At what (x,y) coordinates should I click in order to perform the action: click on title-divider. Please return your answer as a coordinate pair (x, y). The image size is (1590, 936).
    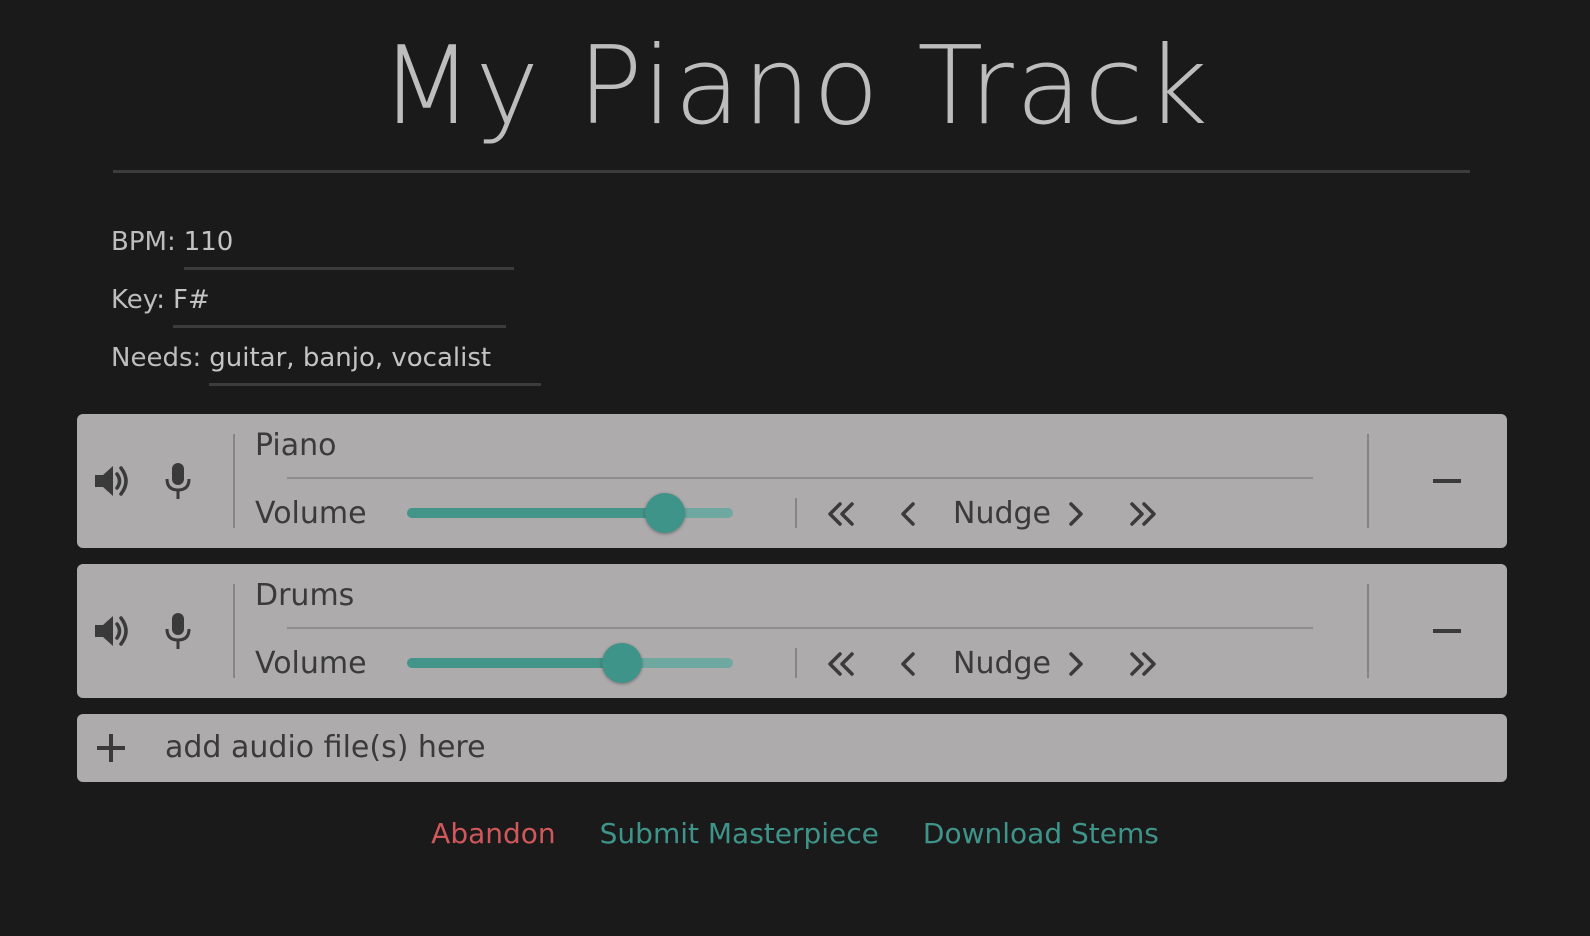
    Looking at the image, I should click on (791, 171).